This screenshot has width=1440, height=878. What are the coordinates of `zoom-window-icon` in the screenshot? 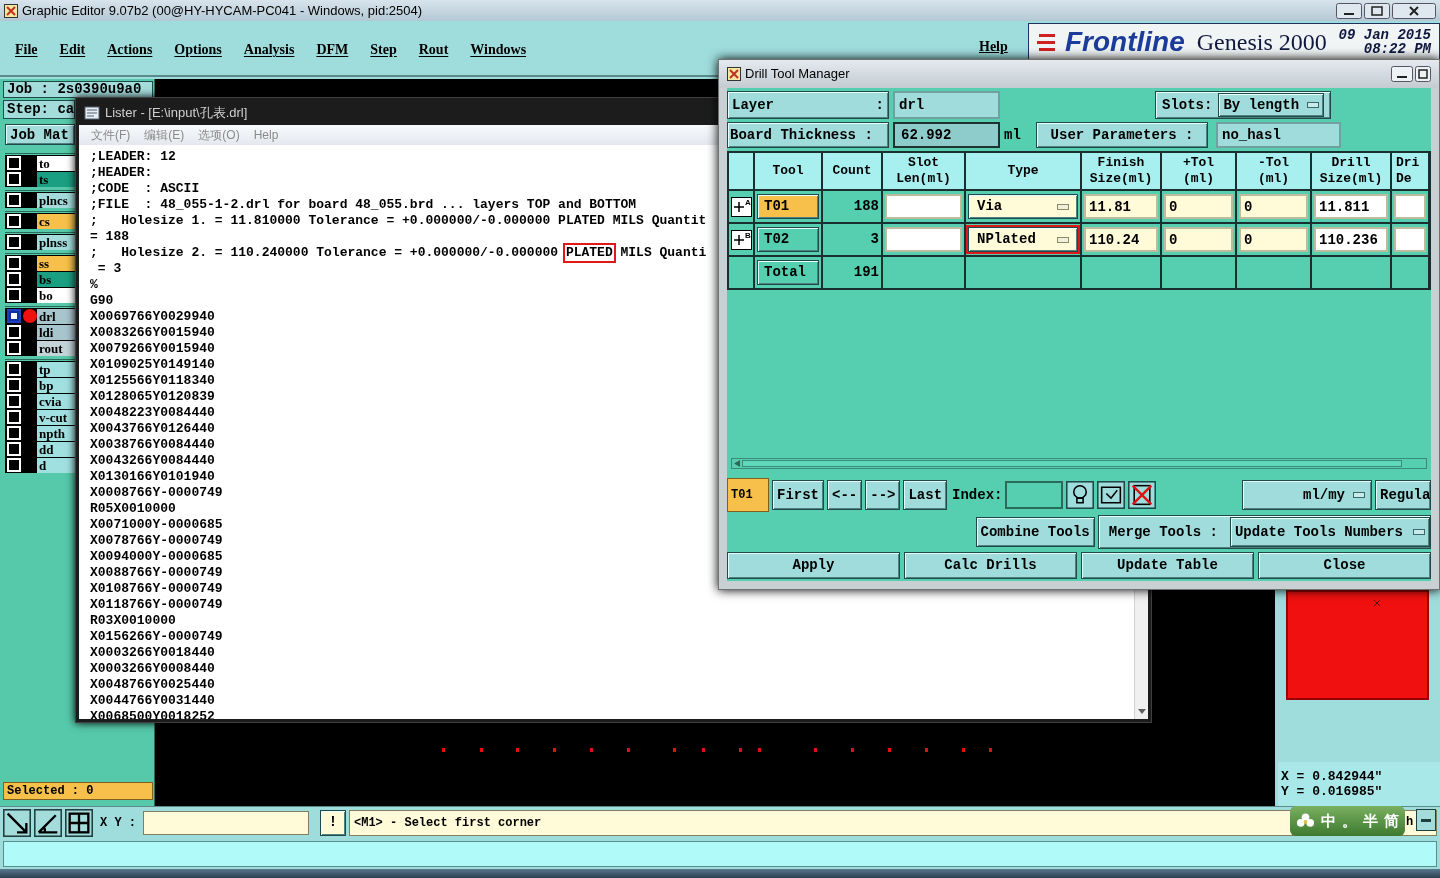 It's located at (17, 822).